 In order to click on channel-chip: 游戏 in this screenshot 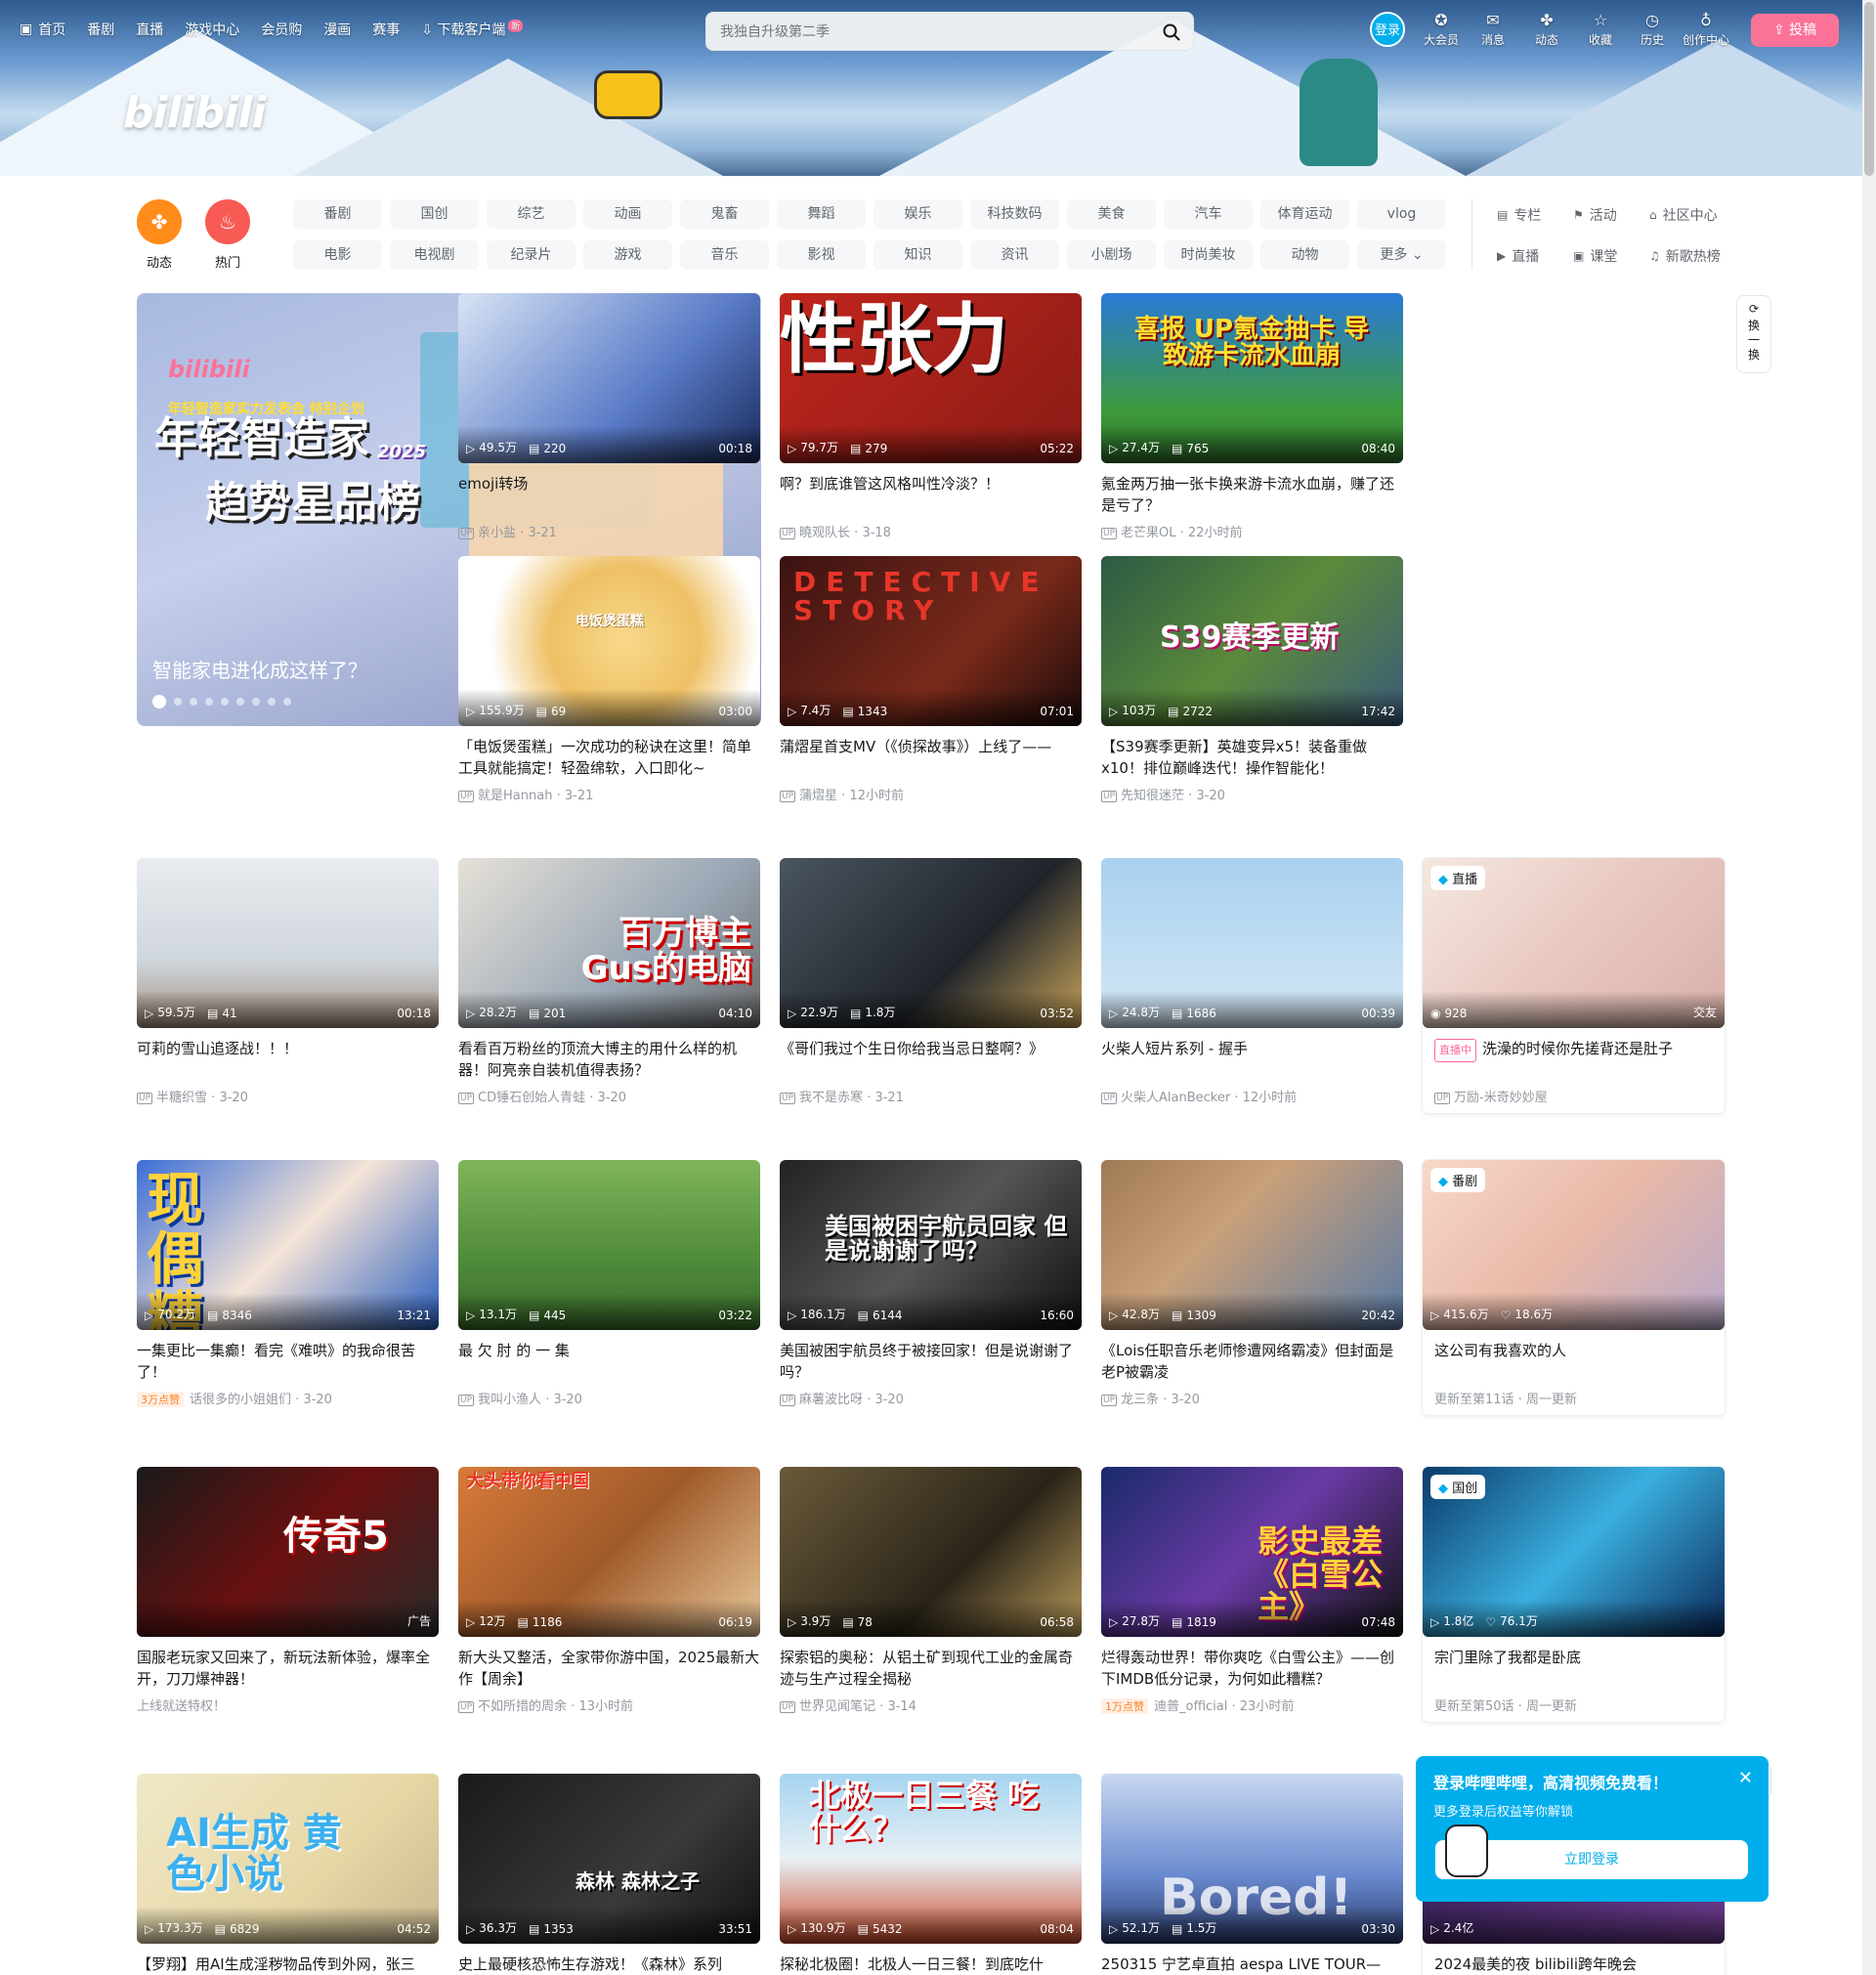, I will do `click(627, 255)`.